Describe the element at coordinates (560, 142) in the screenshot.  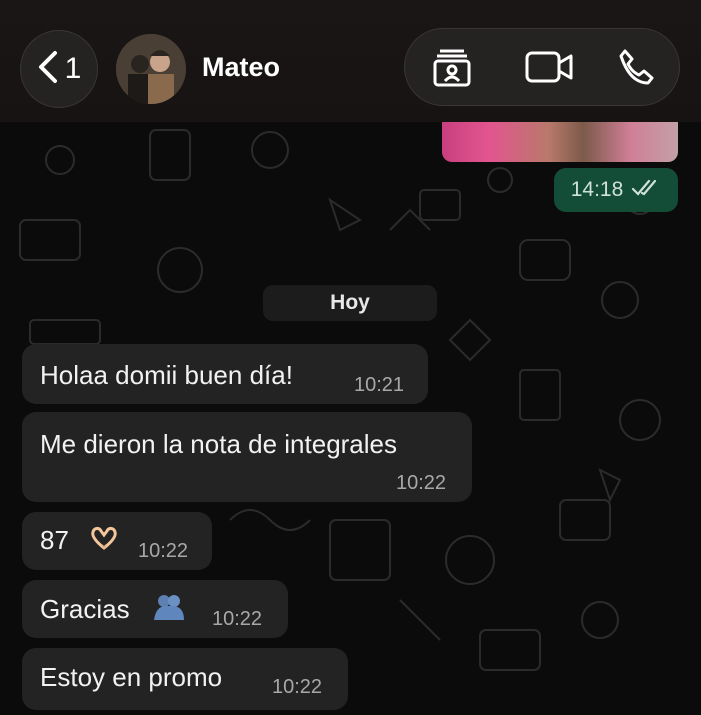
I see `outgoing-media-thumbnail` at that location.